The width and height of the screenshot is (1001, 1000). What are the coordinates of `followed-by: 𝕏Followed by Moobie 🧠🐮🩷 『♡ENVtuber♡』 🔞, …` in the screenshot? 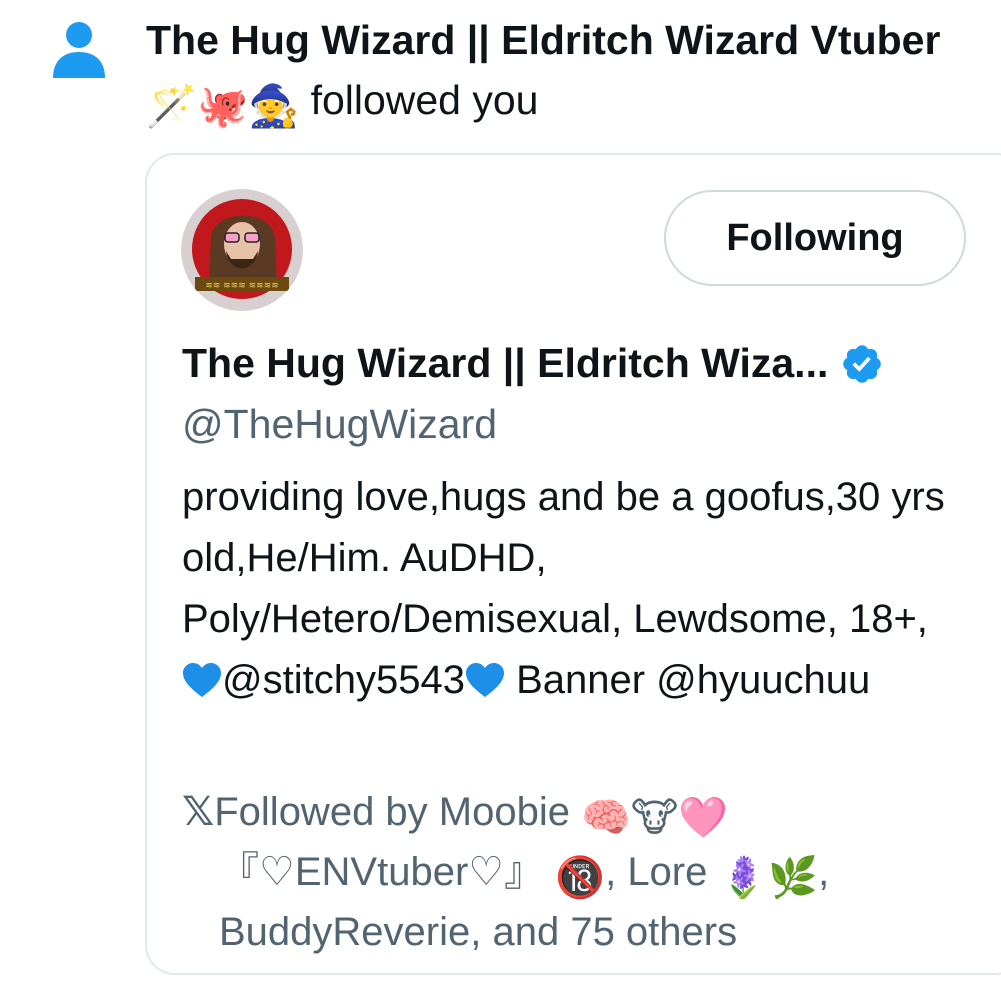 It's located at (512, 872).